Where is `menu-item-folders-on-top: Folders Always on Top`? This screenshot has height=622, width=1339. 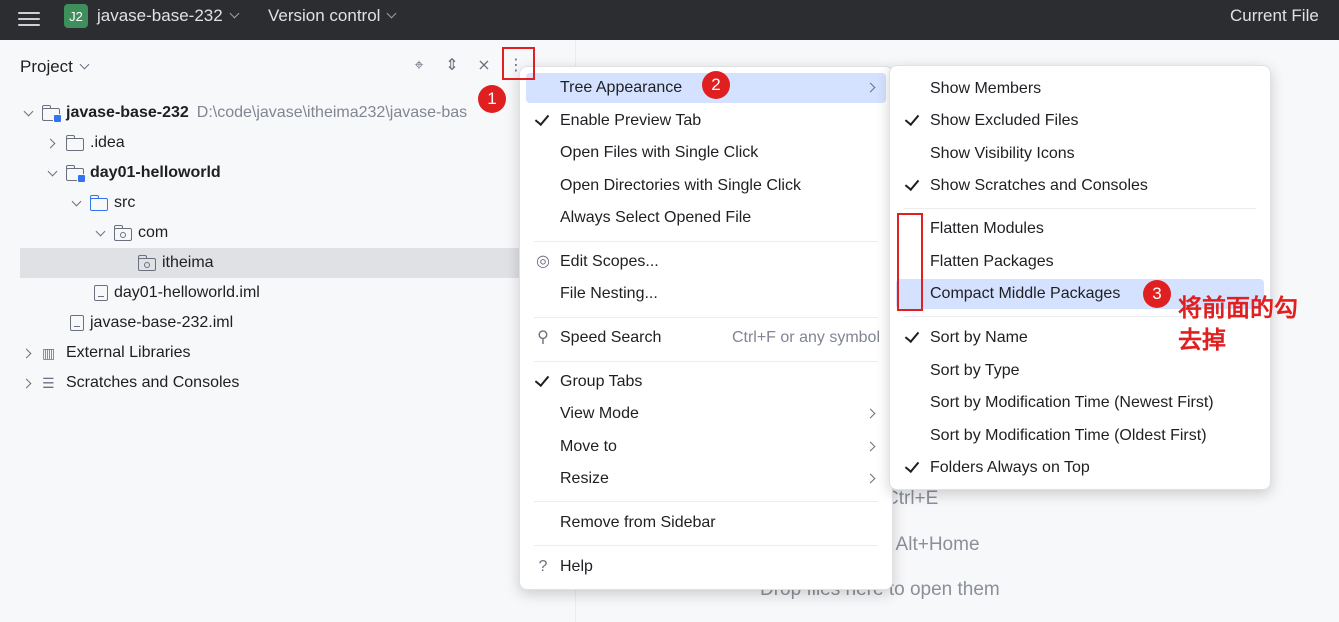 menu-item-folders-on-top: Folders Always on Top is located at coordinates (1080, 468).